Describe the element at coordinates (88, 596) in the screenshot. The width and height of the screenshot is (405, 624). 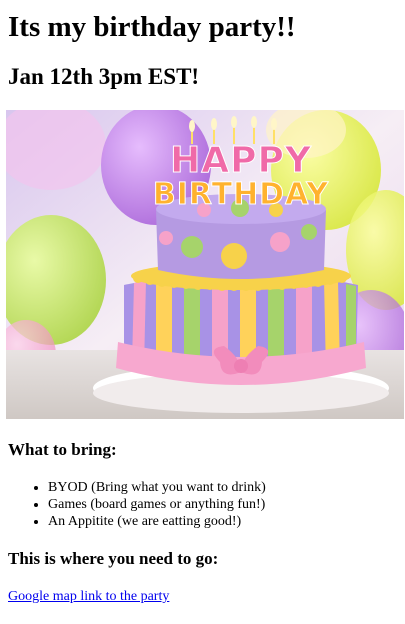
I see `google-map-link: Google map link to the party` at that location.